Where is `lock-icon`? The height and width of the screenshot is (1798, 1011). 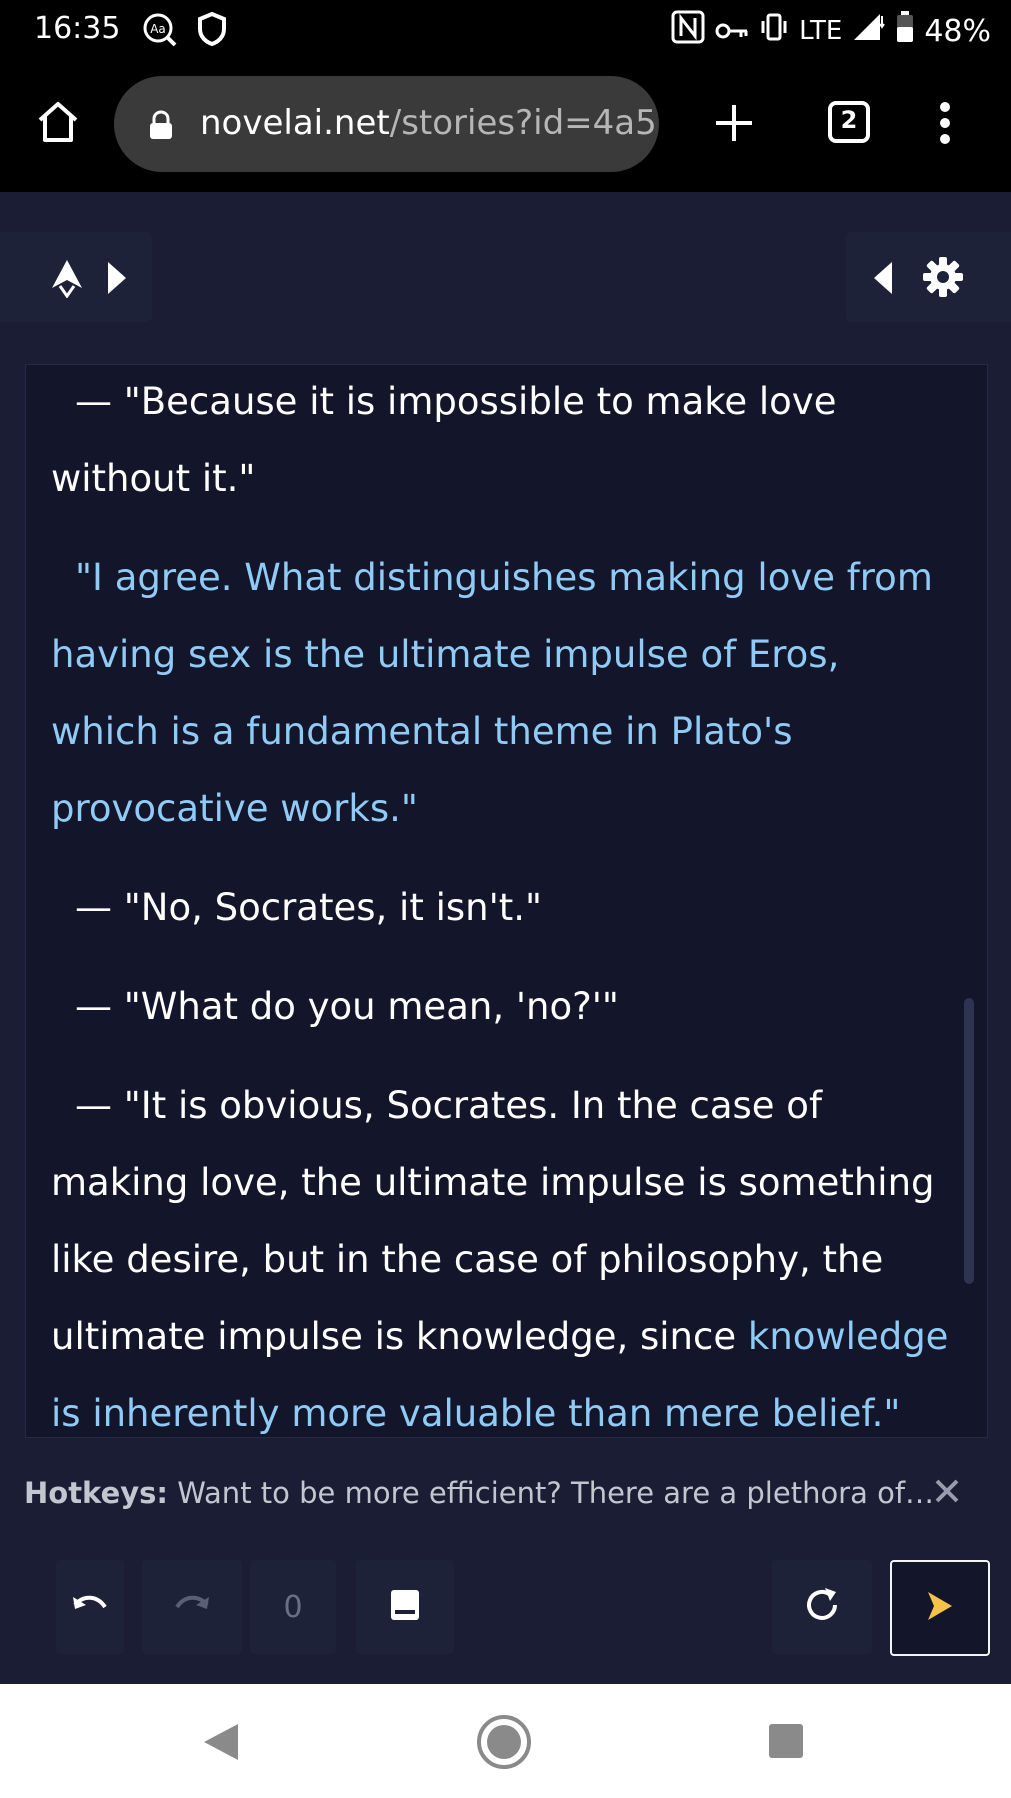
lock-icon is located at coordinates (161, 127).